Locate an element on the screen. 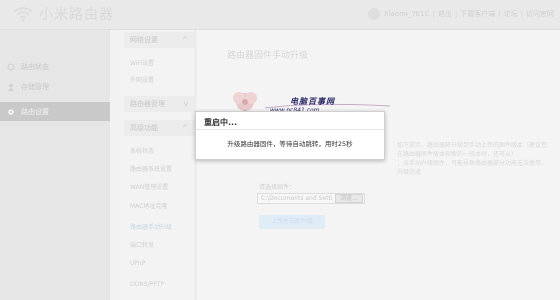 The image size is (560, 300). submenu-section-router-mgmt: 路由器管理 v is located at coordinates (160, 104).